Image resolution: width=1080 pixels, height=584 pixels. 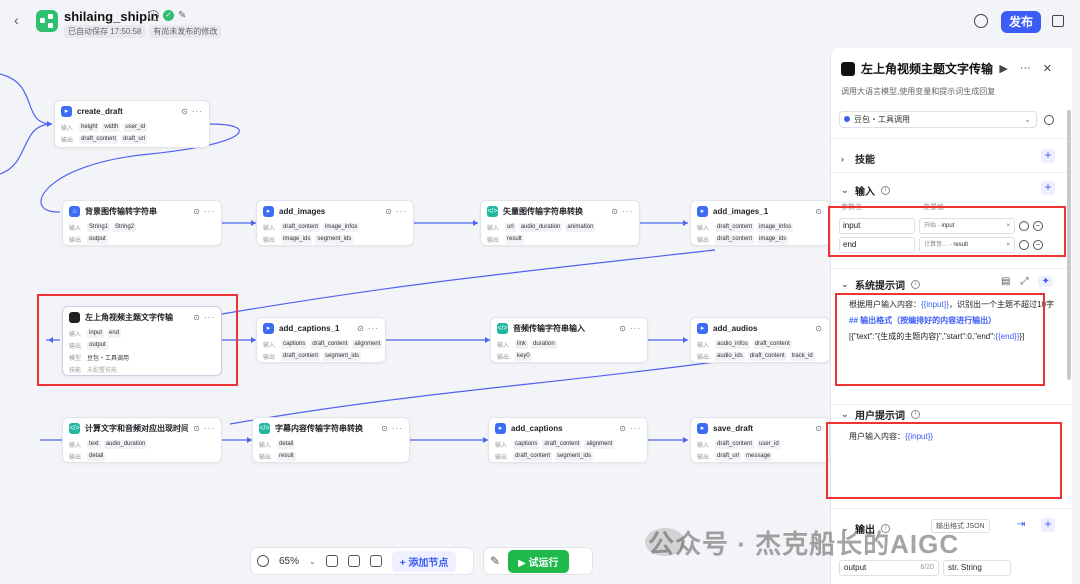 What do you see at coordinates (977, 568) in the screenshot?
I see `output-type-select: str. String` at bounding box center [977, 568].